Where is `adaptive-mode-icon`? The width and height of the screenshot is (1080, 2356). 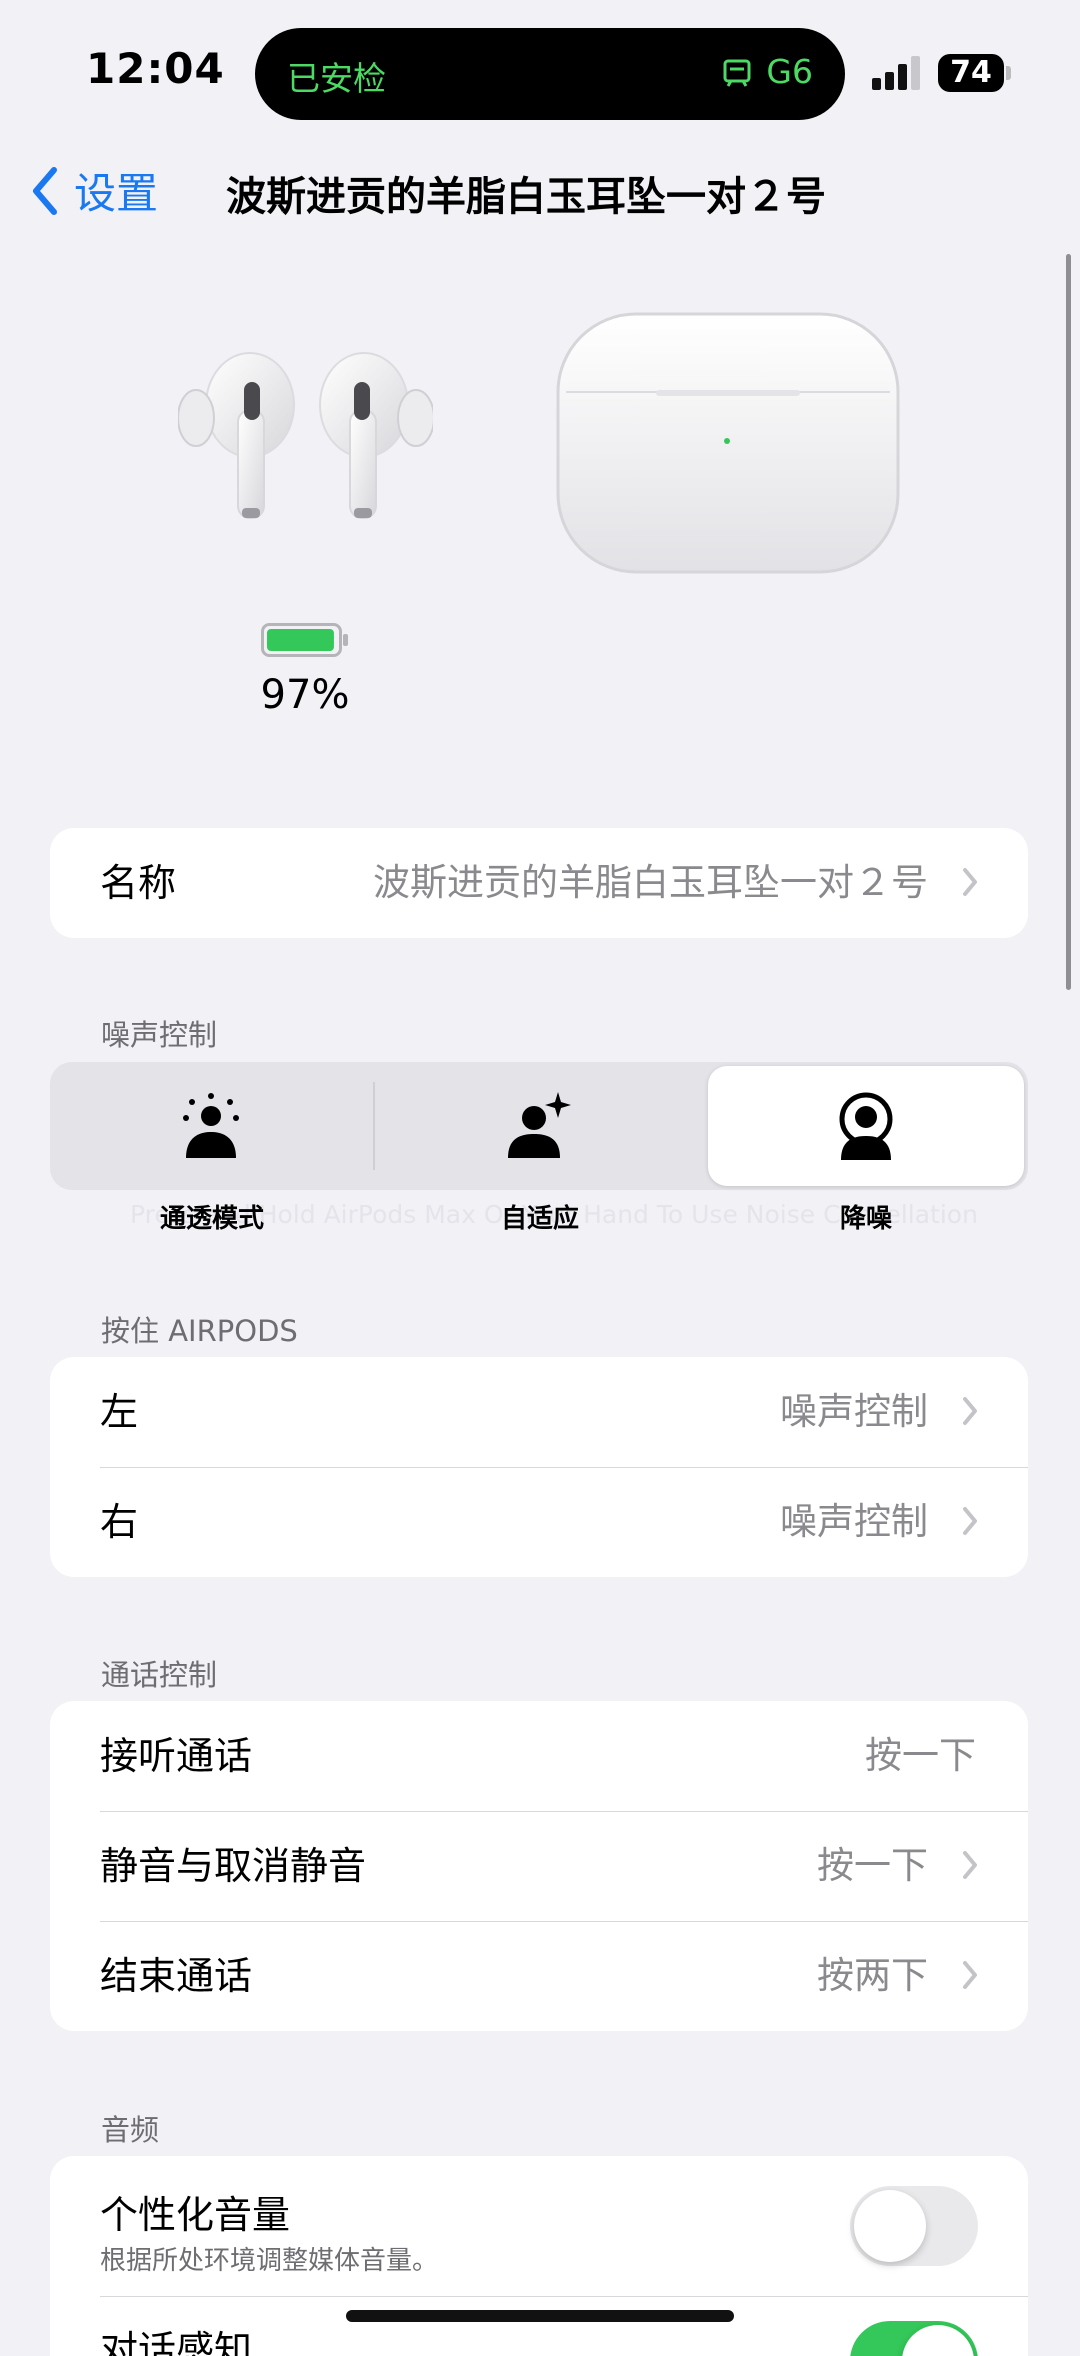 adaptive-mode-icon is located at coordinates (539, 1127).